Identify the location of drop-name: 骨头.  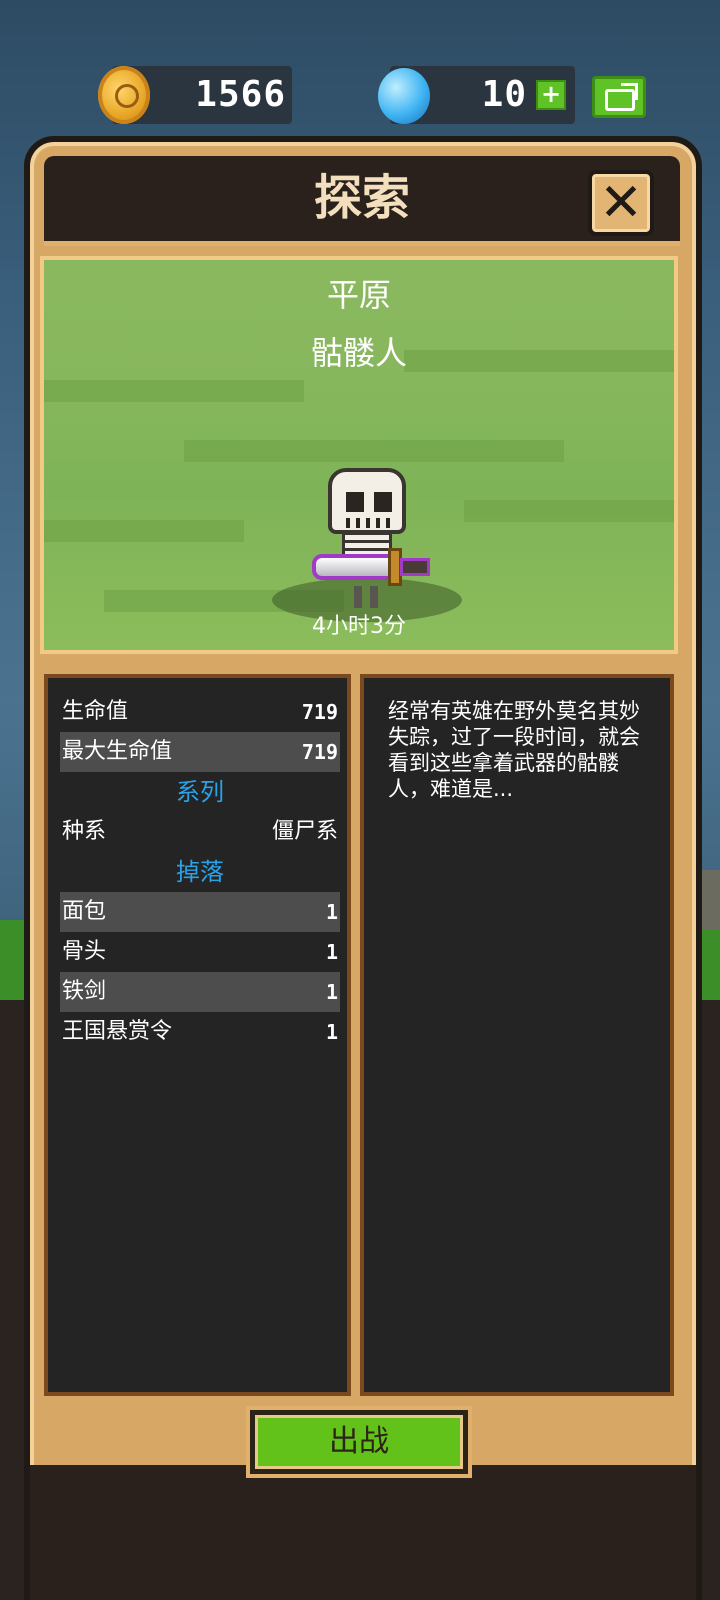
(84, 951).